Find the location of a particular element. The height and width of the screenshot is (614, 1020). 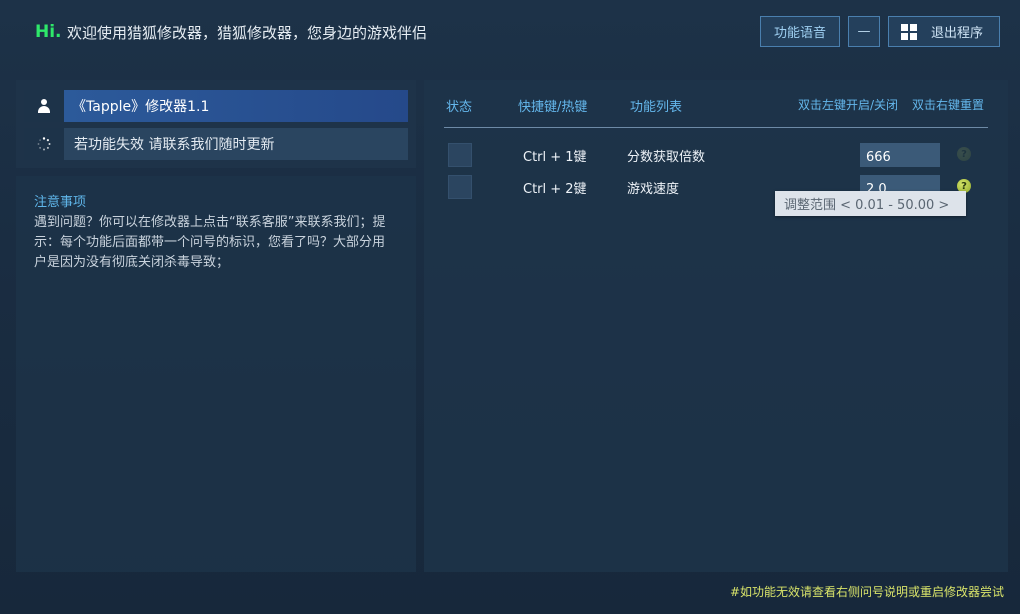

hi-logo: Hi. is located at coordinates (48, 32).